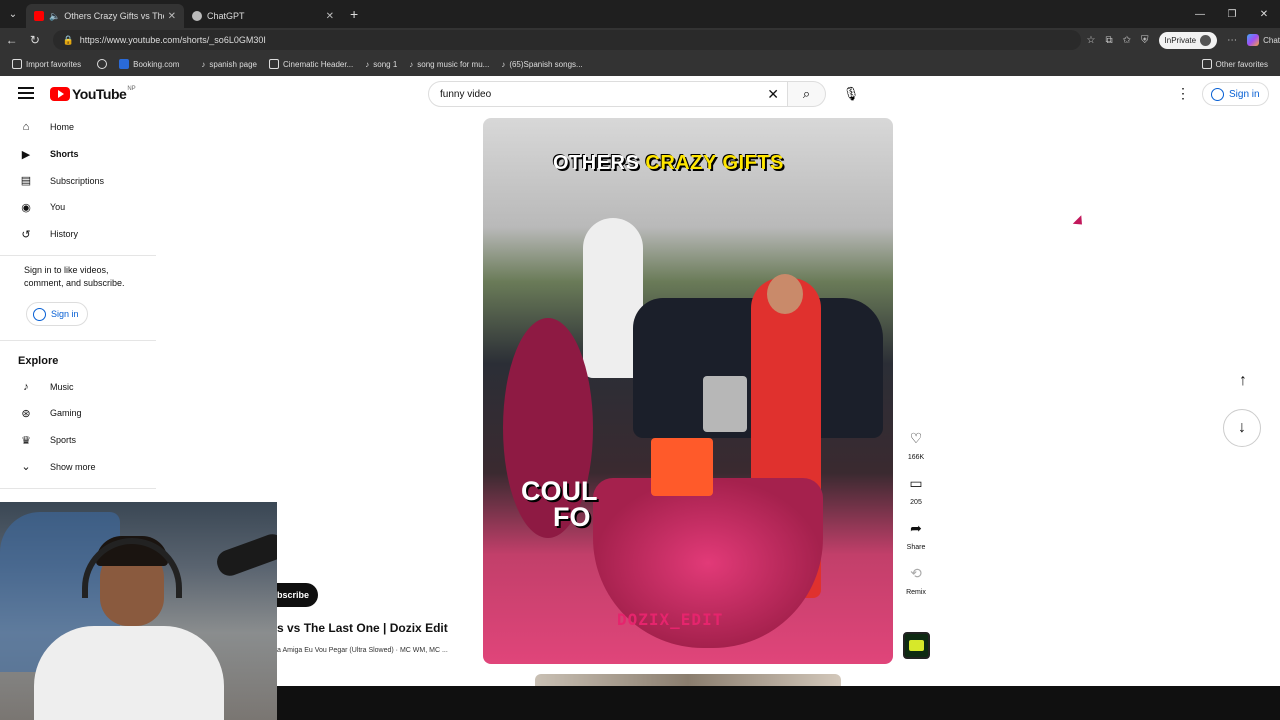  I want to click on mouse-cursor-icon, so click(1079, 222).